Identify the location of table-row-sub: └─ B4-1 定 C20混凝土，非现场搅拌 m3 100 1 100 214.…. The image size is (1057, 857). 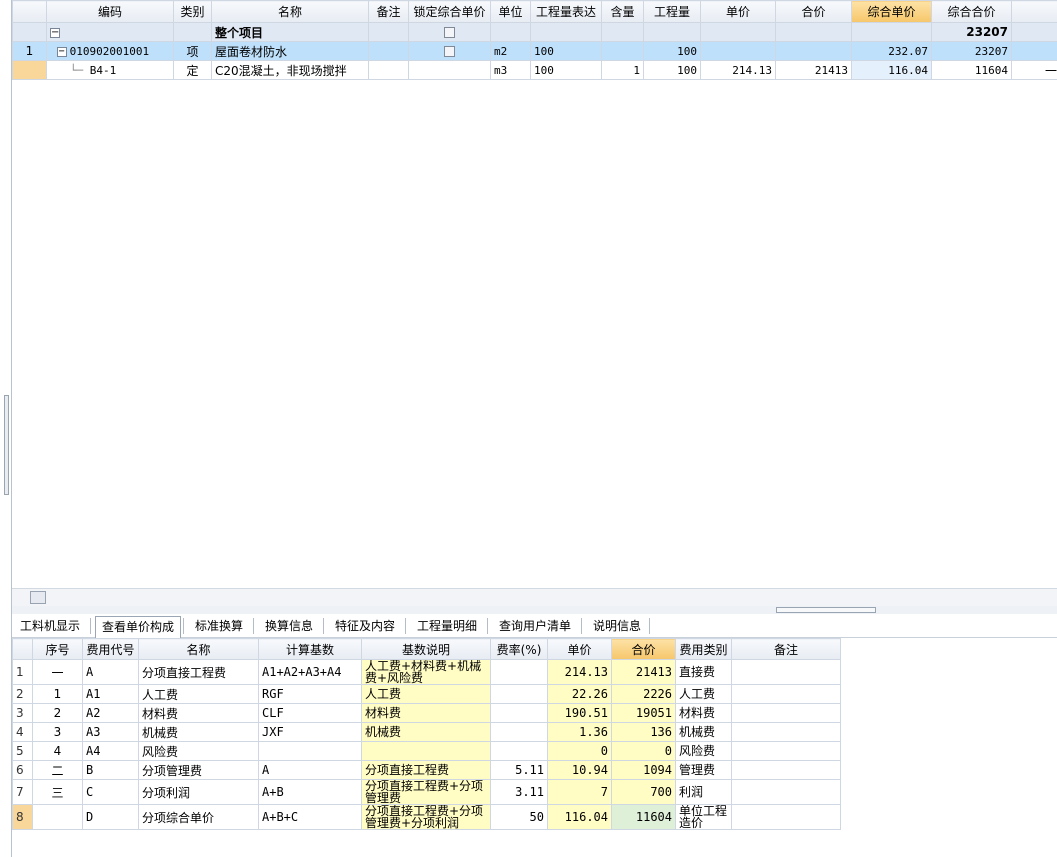
(534, 70).